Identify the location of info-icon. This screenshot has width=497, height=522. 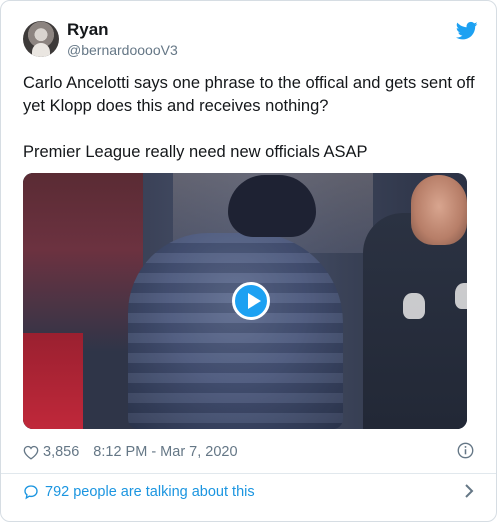
(465, 450).